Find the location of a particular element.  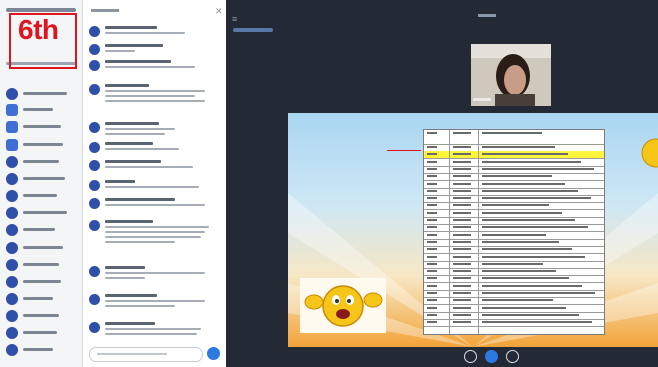

close-icon: ✕ is located at coordinates (219, 11).